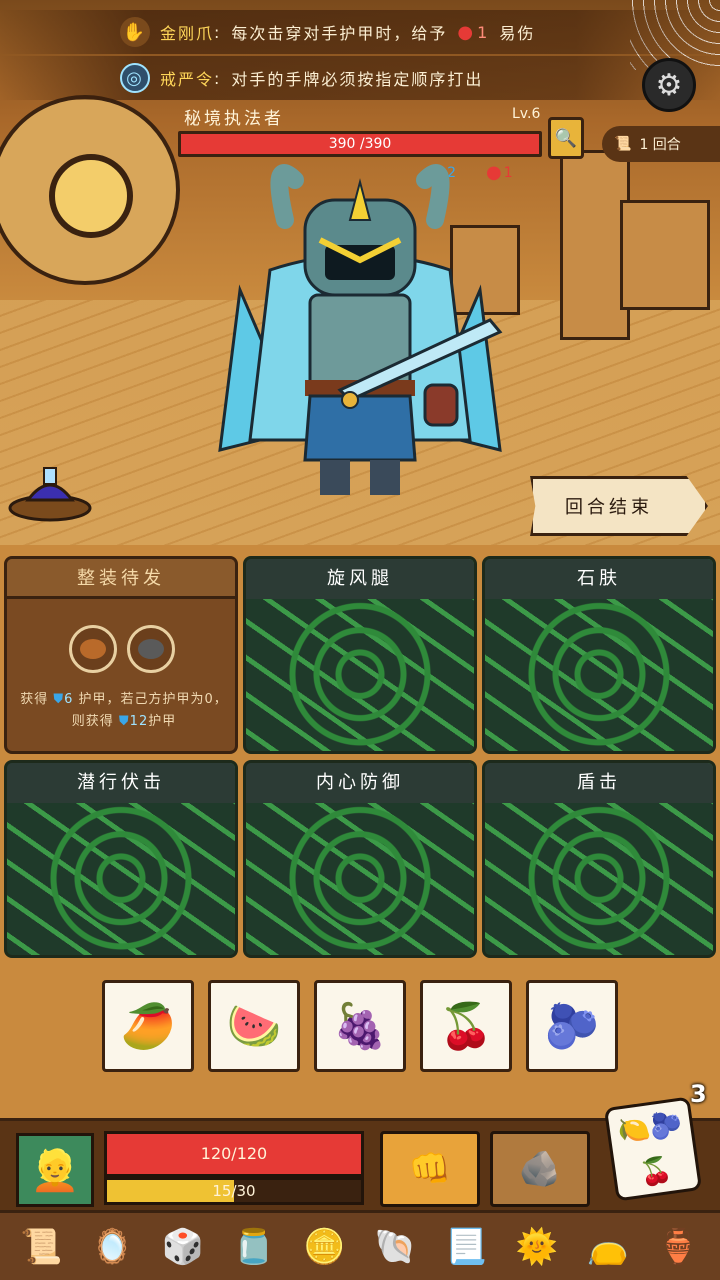 This screenshot has height=1280, width=720. I want to click on stone-wheel-decoration, so click(90, 190).